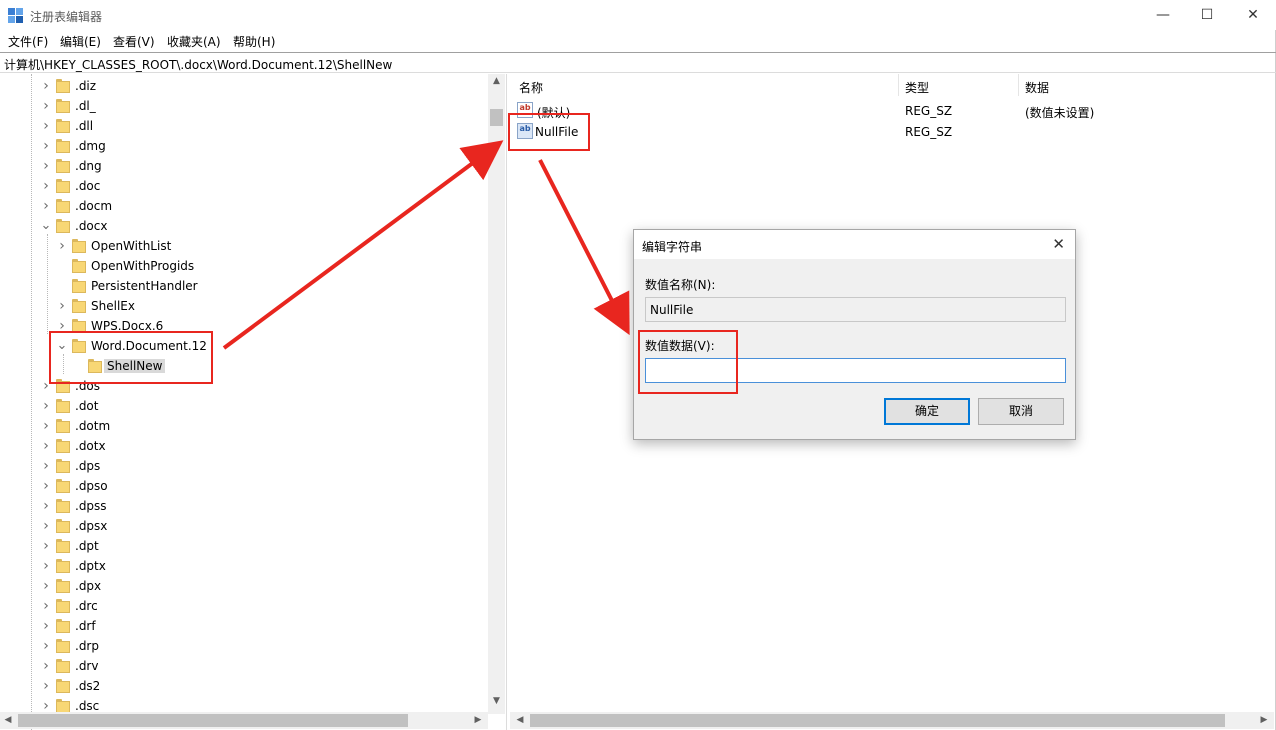 The height and width of the screenshot is (730, 1276). I want to click on tree-item: › .drf, so click(244, 626).